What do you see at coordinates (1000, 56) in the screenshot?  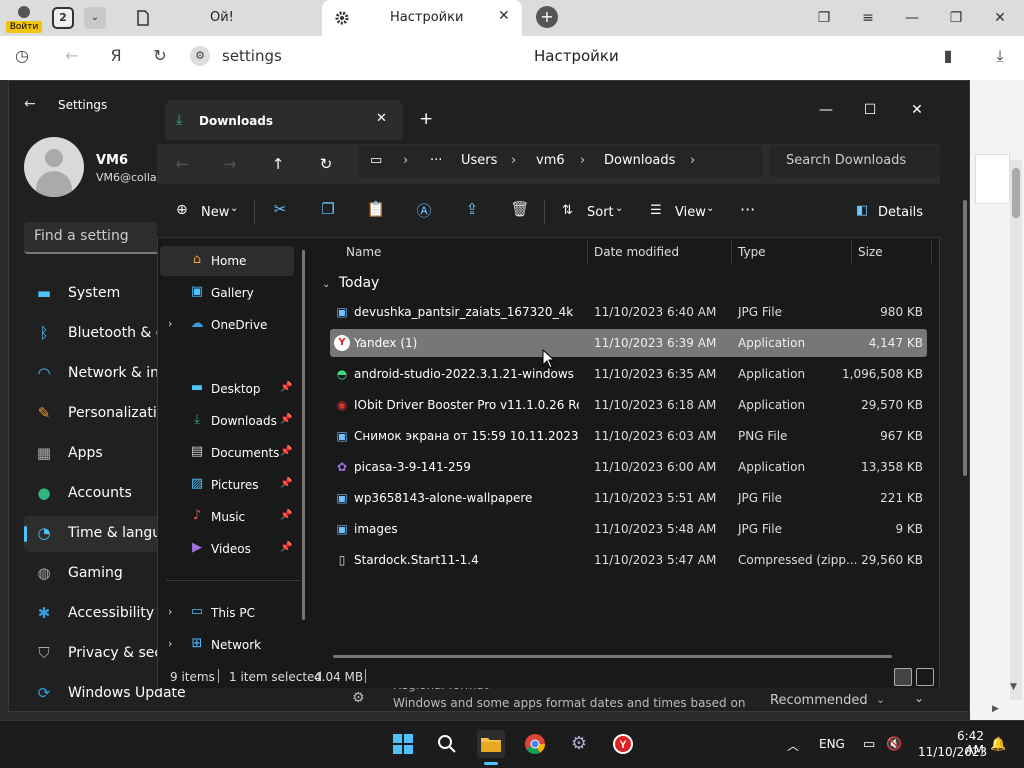 I see `download-icon: ⤓` at bounding box center [1000, 56].